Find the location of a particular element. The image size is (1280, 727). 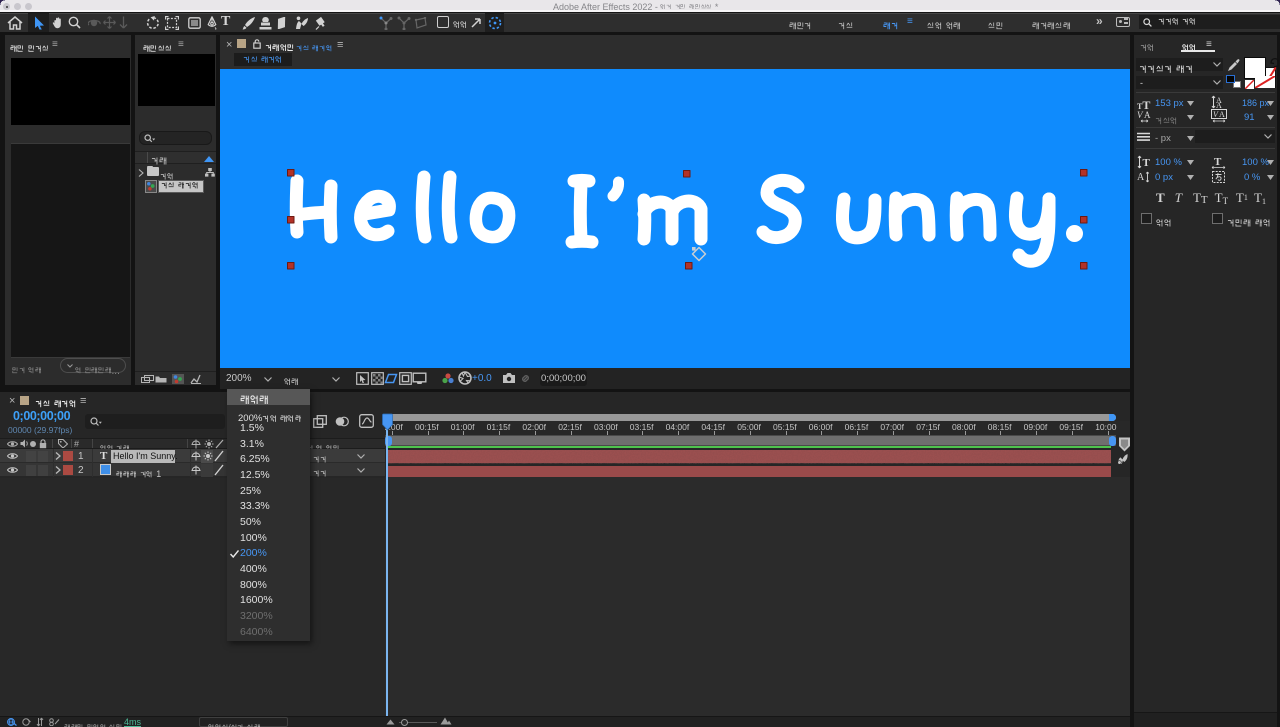

svg-text: V is located at coordinates (1140, 115).